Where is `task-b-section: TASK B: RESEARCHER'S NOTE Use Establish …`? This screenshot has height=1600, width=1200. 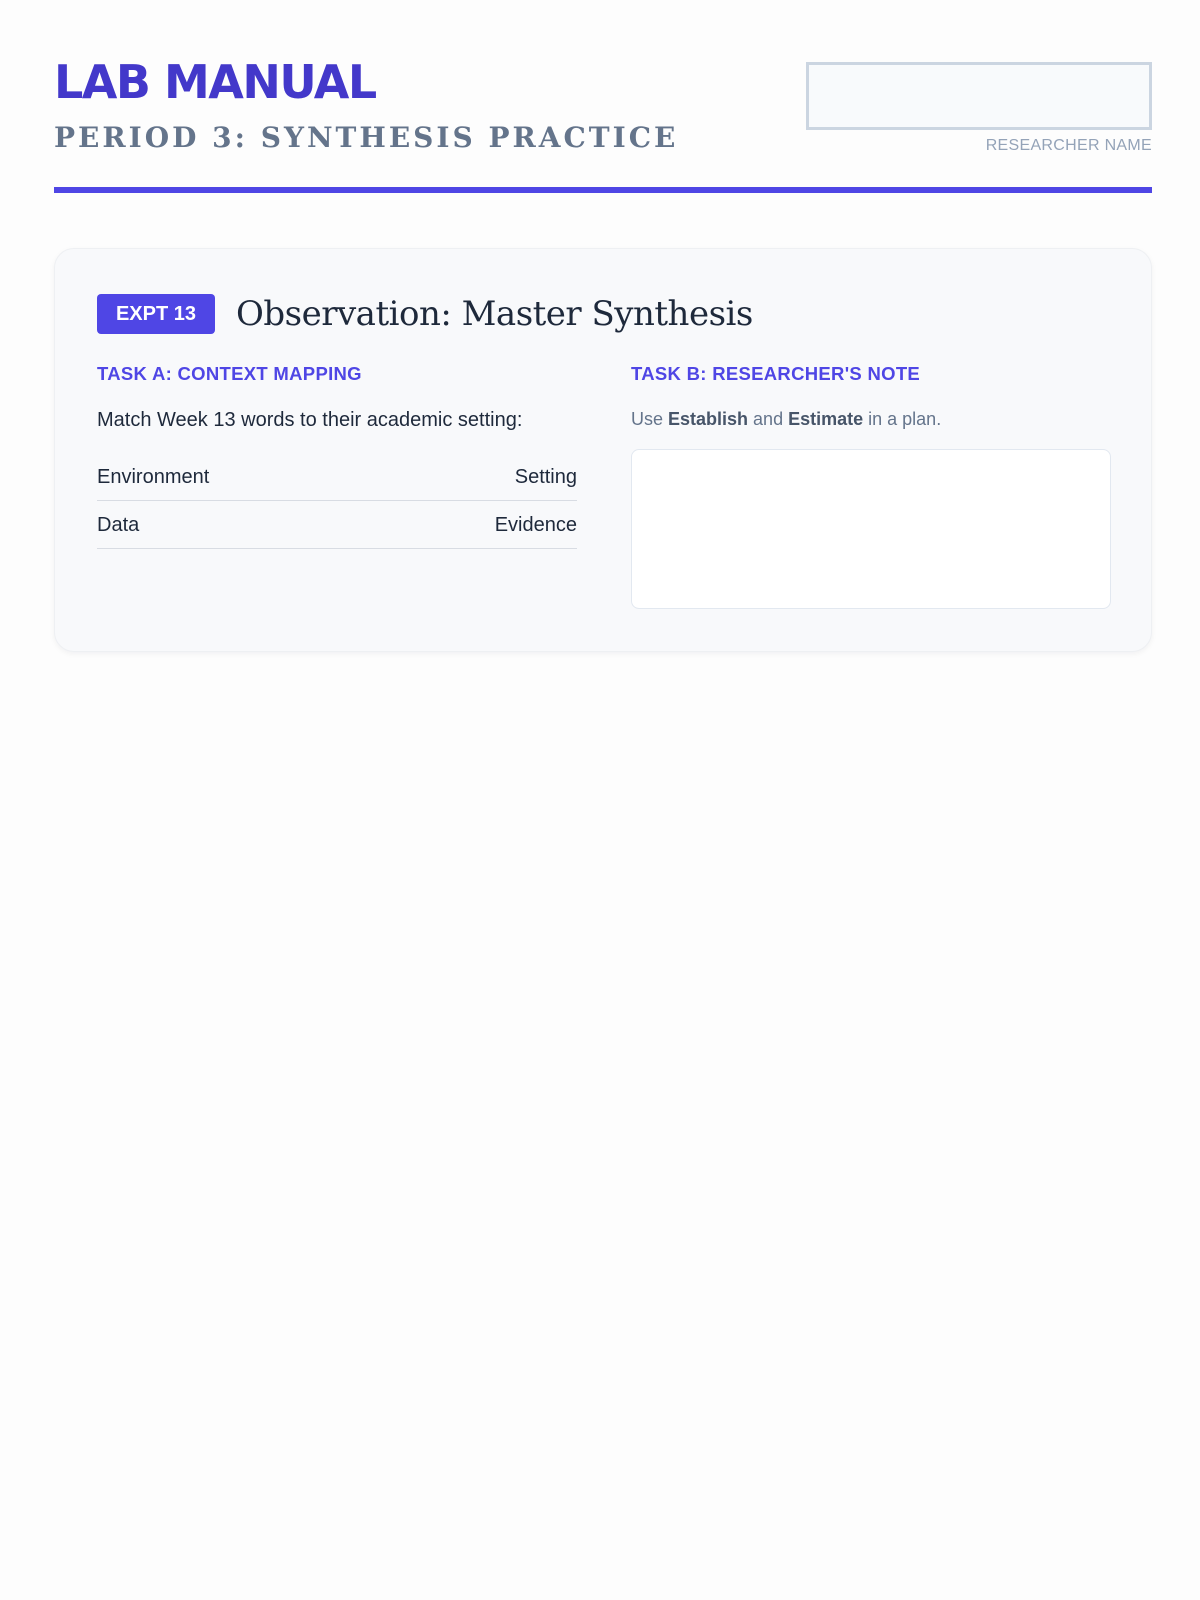 task-b-section: TASK B: RESEARCHER'S NOTE Use Establish … is located at coordinates (871, 485).